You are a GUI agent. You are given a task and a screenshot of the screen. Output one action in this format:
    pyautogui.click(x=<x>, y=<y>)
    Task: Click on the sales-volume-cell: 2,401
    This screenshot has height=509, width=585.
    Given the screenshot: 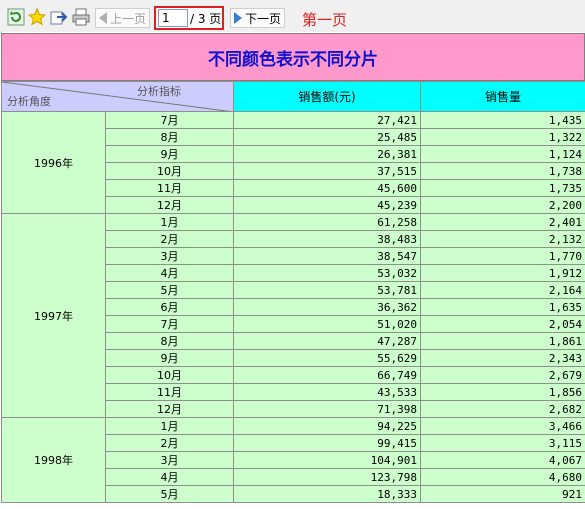 What is the action you would take?
    pyautogui.click(x=502, y=222)
    